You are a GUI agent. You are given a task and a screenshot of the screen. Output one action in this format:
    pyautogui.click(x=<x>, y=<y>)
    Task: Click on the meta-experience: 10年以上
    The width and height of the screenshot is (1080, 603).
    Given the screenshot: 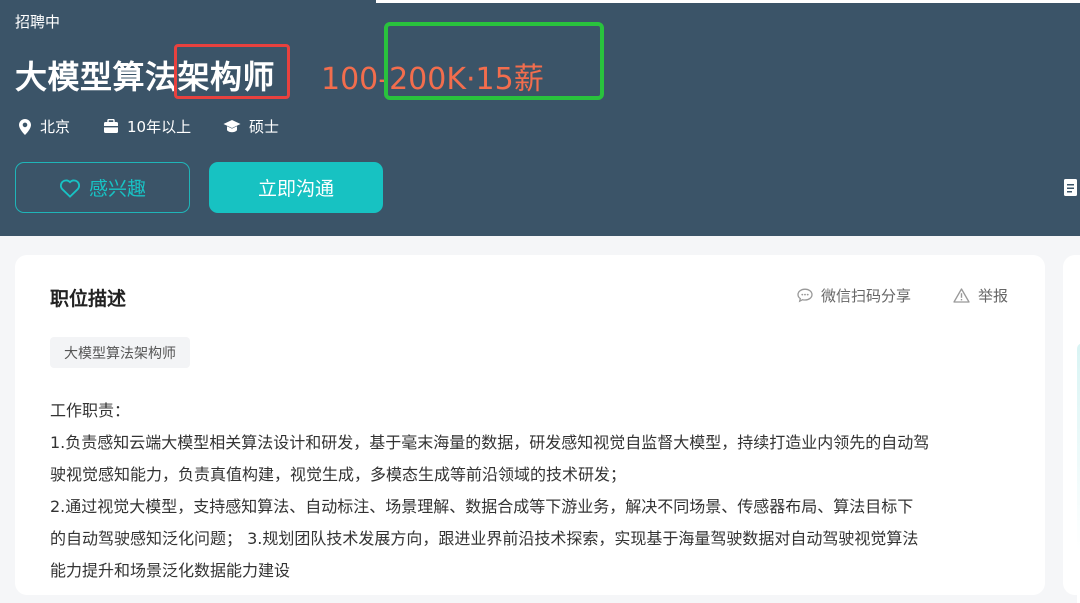 What is the action you would take?
    pyautogui.click(x=147, y=126)
    